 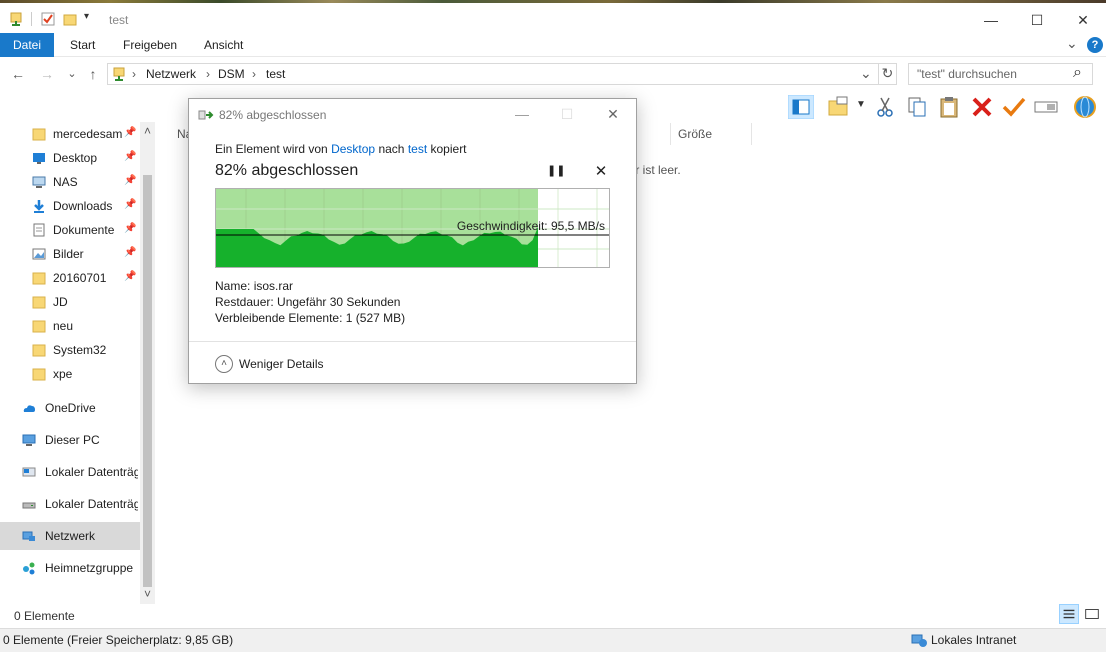 I want to click on back-button: ←, so click(x=18, y=74).